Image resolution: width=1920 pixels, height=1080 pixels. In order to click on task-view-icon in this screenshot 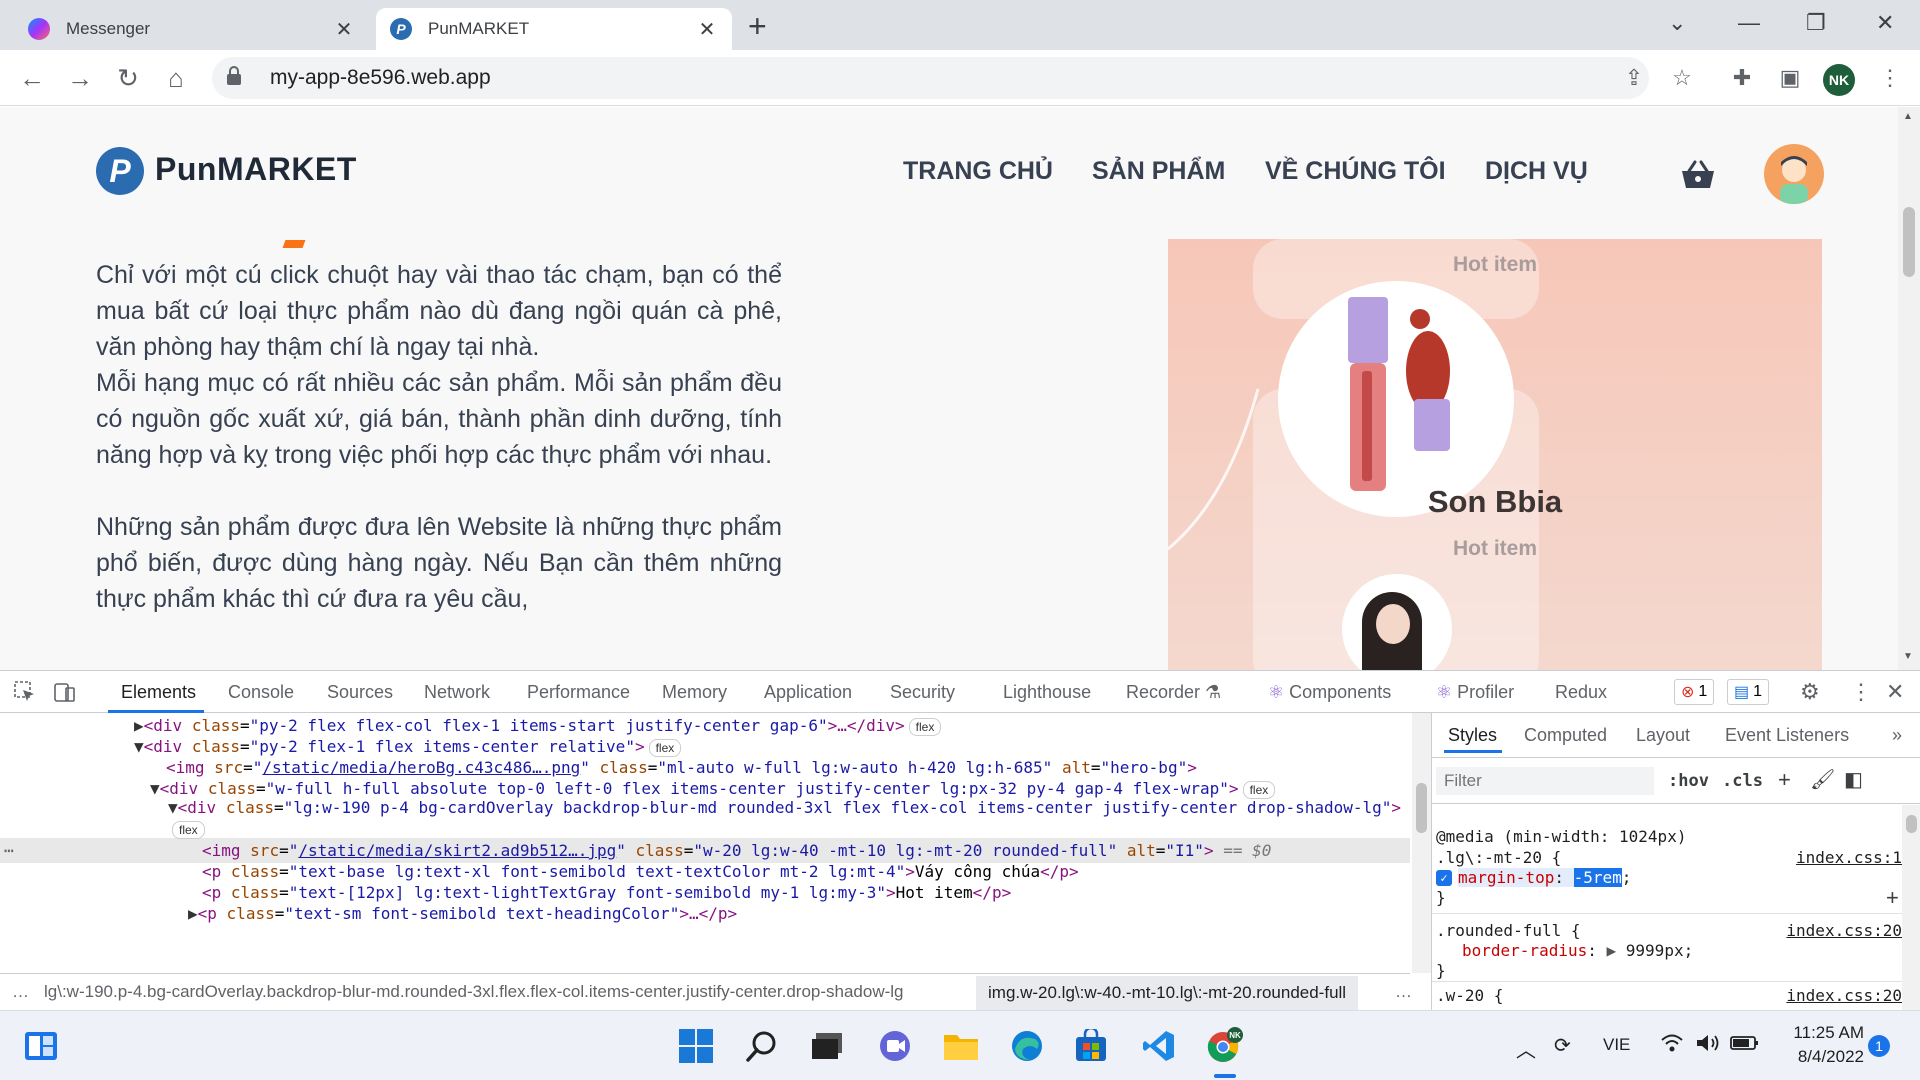, I will do `click(827, 1046)`.